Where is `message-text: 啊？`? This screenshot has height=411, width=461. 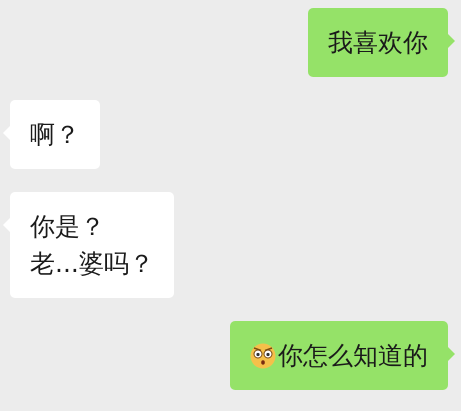 message-text: 啊？ is located at coordinates (55, 135).